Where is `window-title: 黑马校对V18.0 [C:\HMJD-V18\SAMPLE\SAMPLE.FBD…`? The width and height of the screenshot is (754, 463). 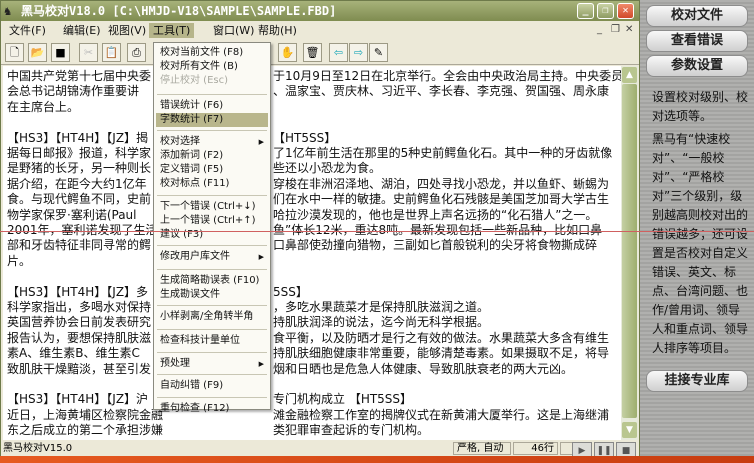
window-title: 黑马校对V18.0 [C:\HMJD-V18\SAMPLE\SAMPLE.FBD… is located at coordinates (179, 11).